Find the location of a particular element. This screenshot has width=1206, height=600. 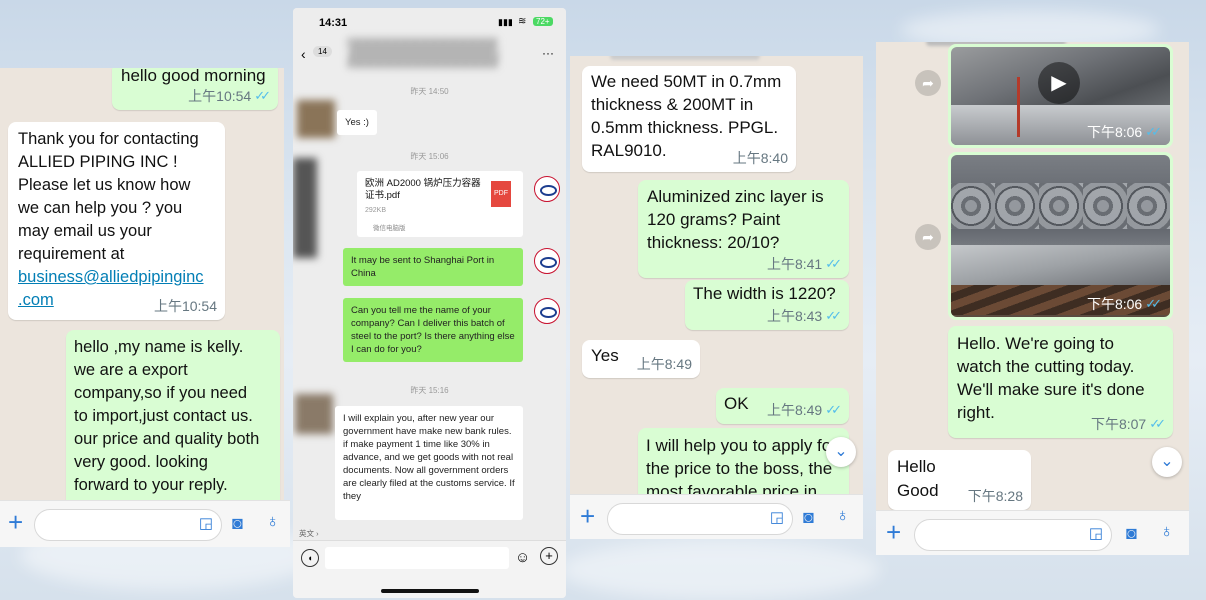

message-time: 上午8:43 is located at coordinates (794, 316).